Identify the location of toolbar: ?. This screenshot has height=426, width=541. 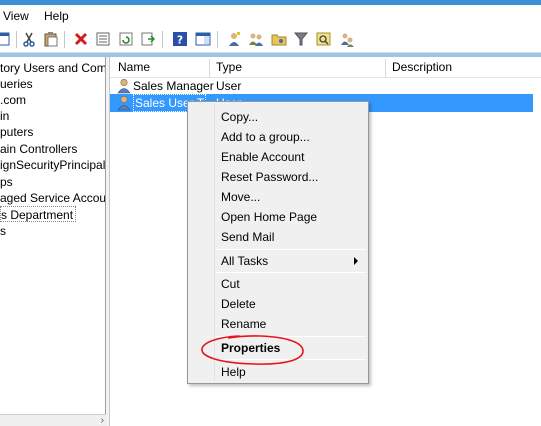
(270, 40).